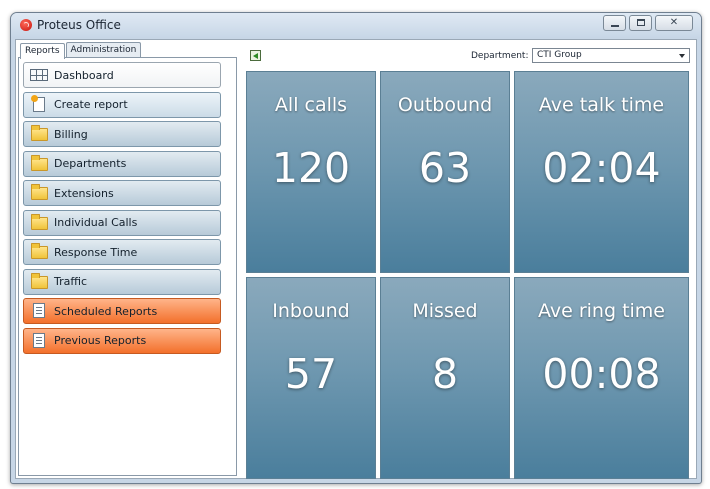 The height and width of the screenshot is (489, 710). Describe the element at coordinates (84, 193) in the screenshot. I see `nav-item-label: Extensions` at that location.